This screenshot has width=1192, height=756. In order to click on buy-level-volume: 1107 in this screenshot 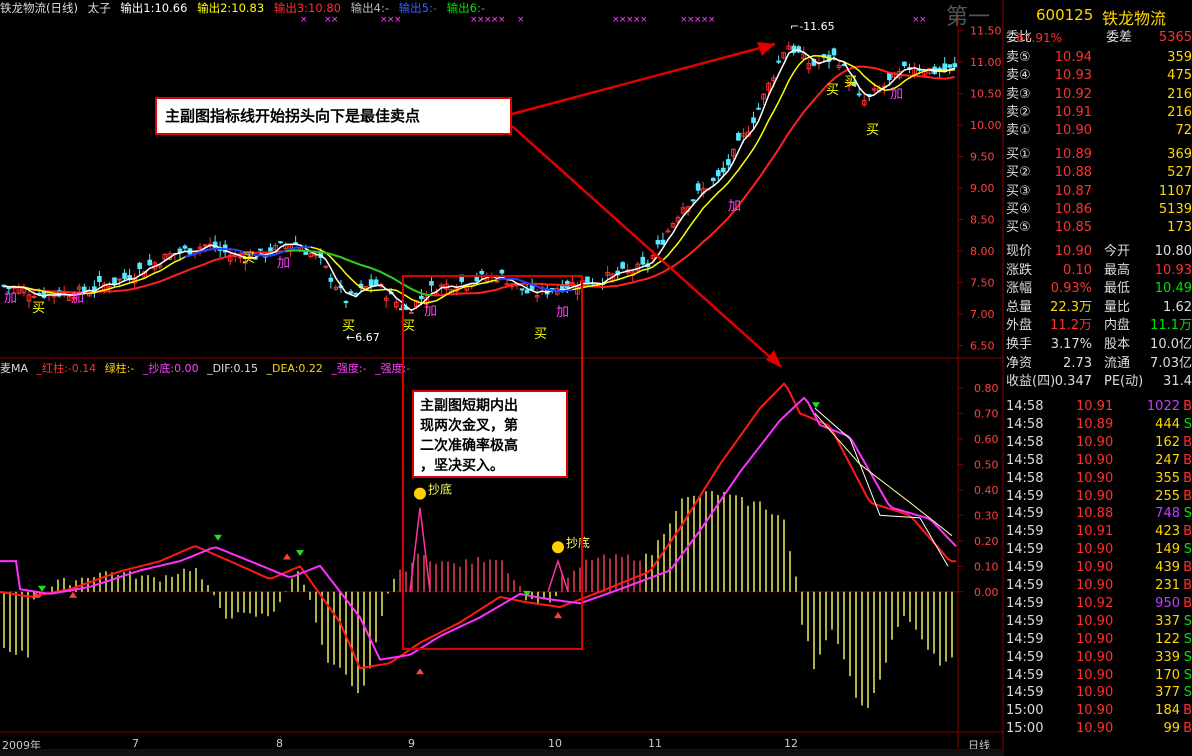, I will do `click(1175, 191)`.